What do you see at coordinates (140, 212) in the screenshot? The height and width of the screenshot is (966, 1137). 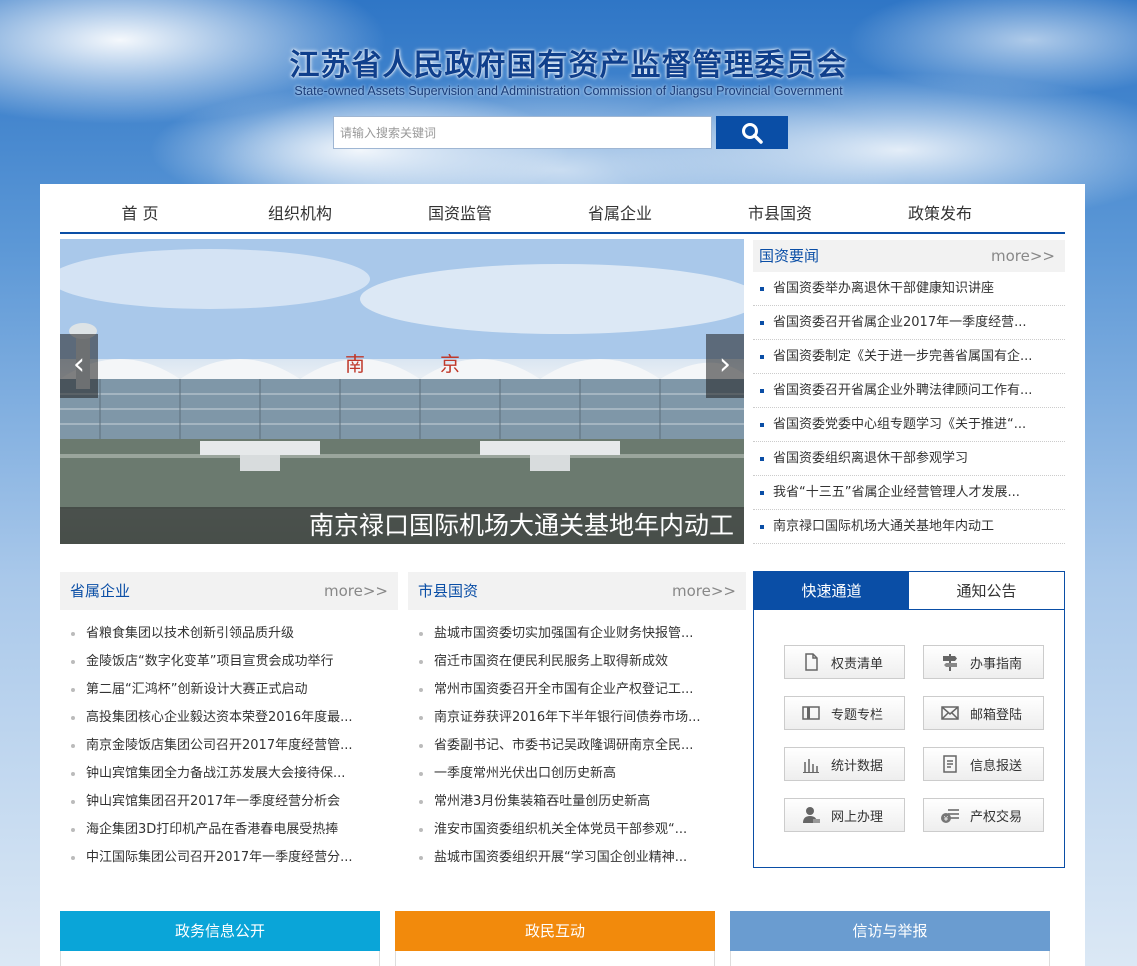 I see `nav-item-home: 首 页` at bounding box center [140, 212].